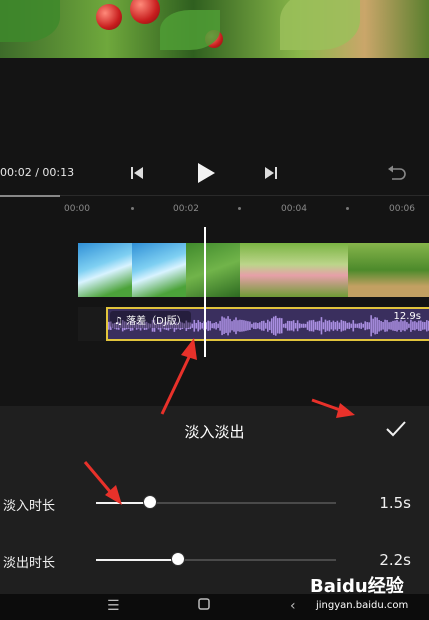  What do you see at coordinates (214, 195) in the screenshot?
I see `progress-track` at bounding box center [214, 195].